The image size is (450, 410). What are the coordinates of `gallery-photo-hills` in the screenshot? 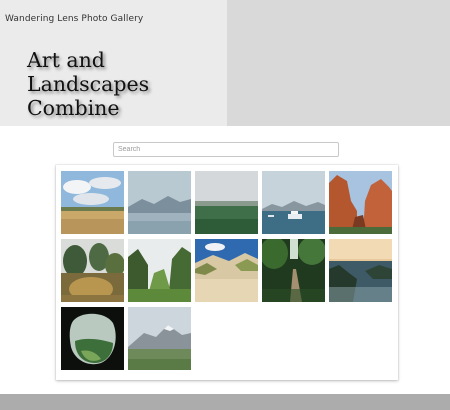 It's located at (159, 270).